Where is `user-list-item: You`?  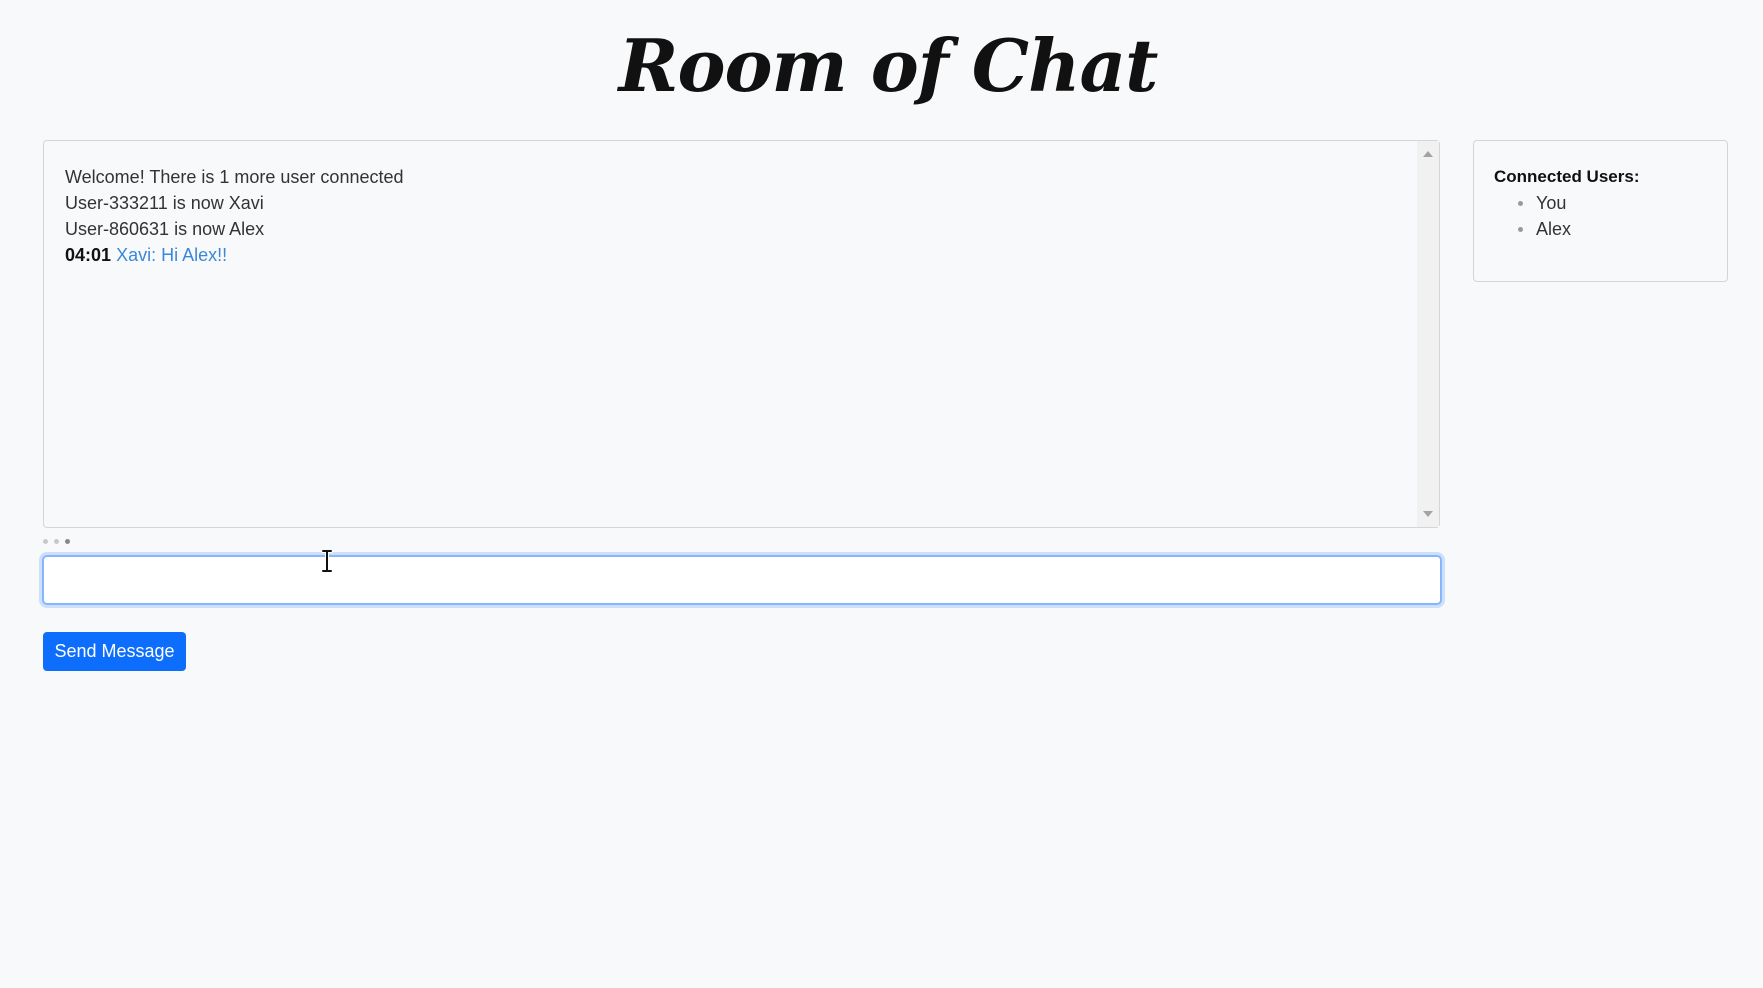 user-list-item: You is located at coordinates (1532, 203).